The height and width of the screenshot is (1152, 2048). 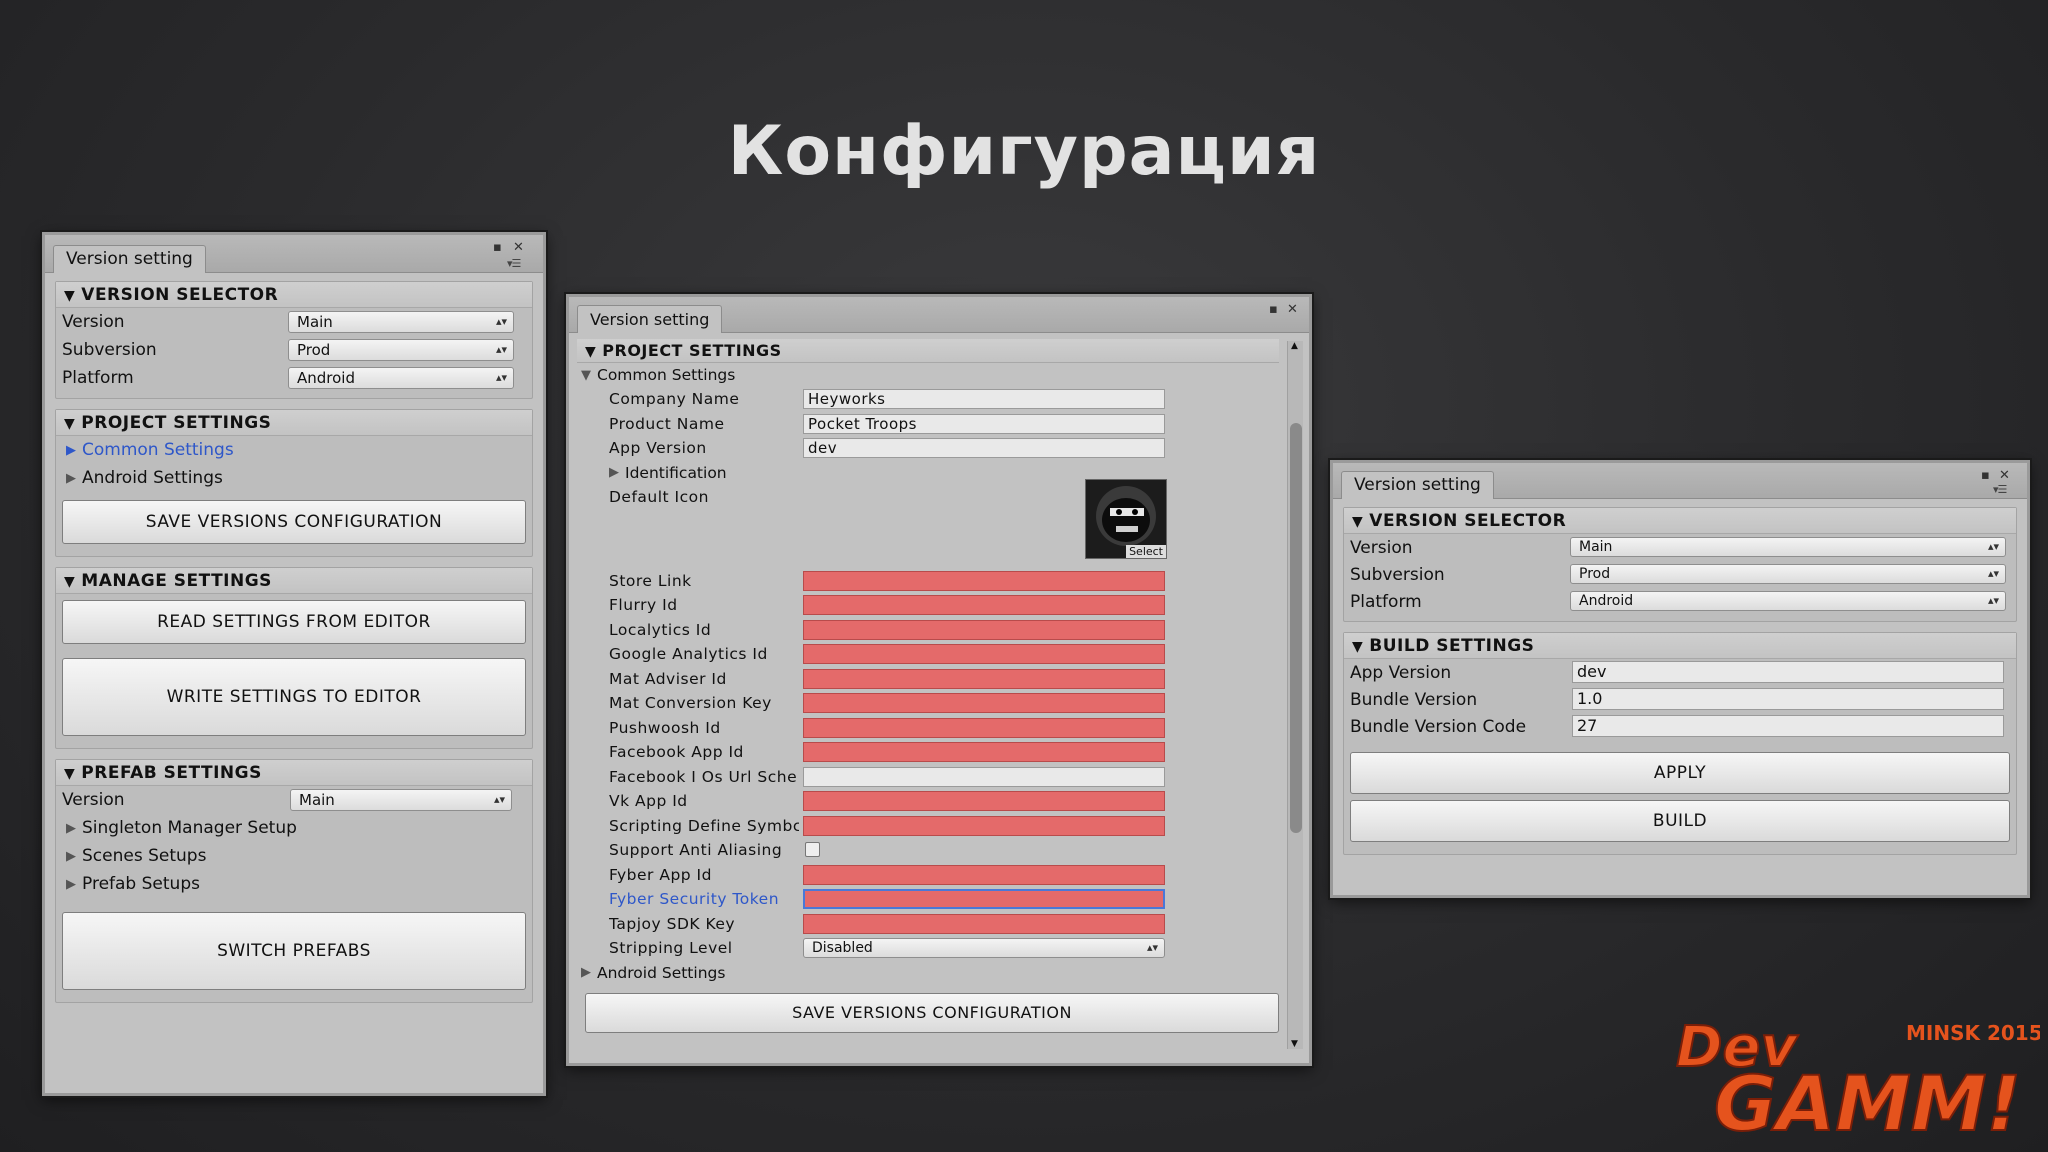 I want to click on build-button: BUILD, so click(x=1680, y=821).